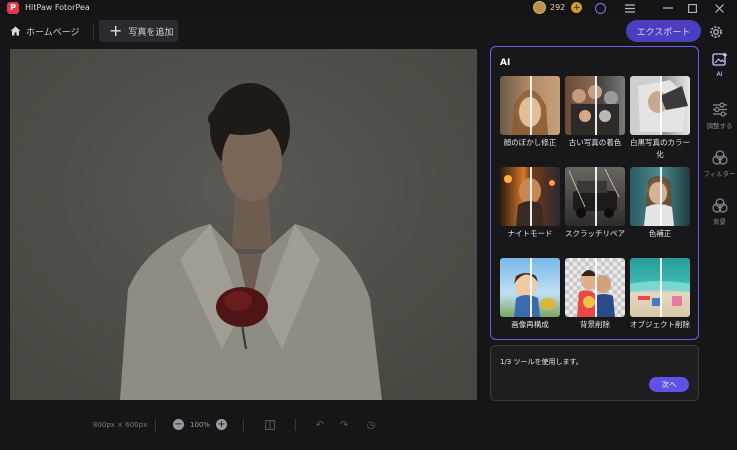 Image resolution: width=737 pixels, height=450 pixels. Describe the element at coordinates (595, 233) in the screenshot. I see `ai-tool-label: スクラッチリペア` at that location.